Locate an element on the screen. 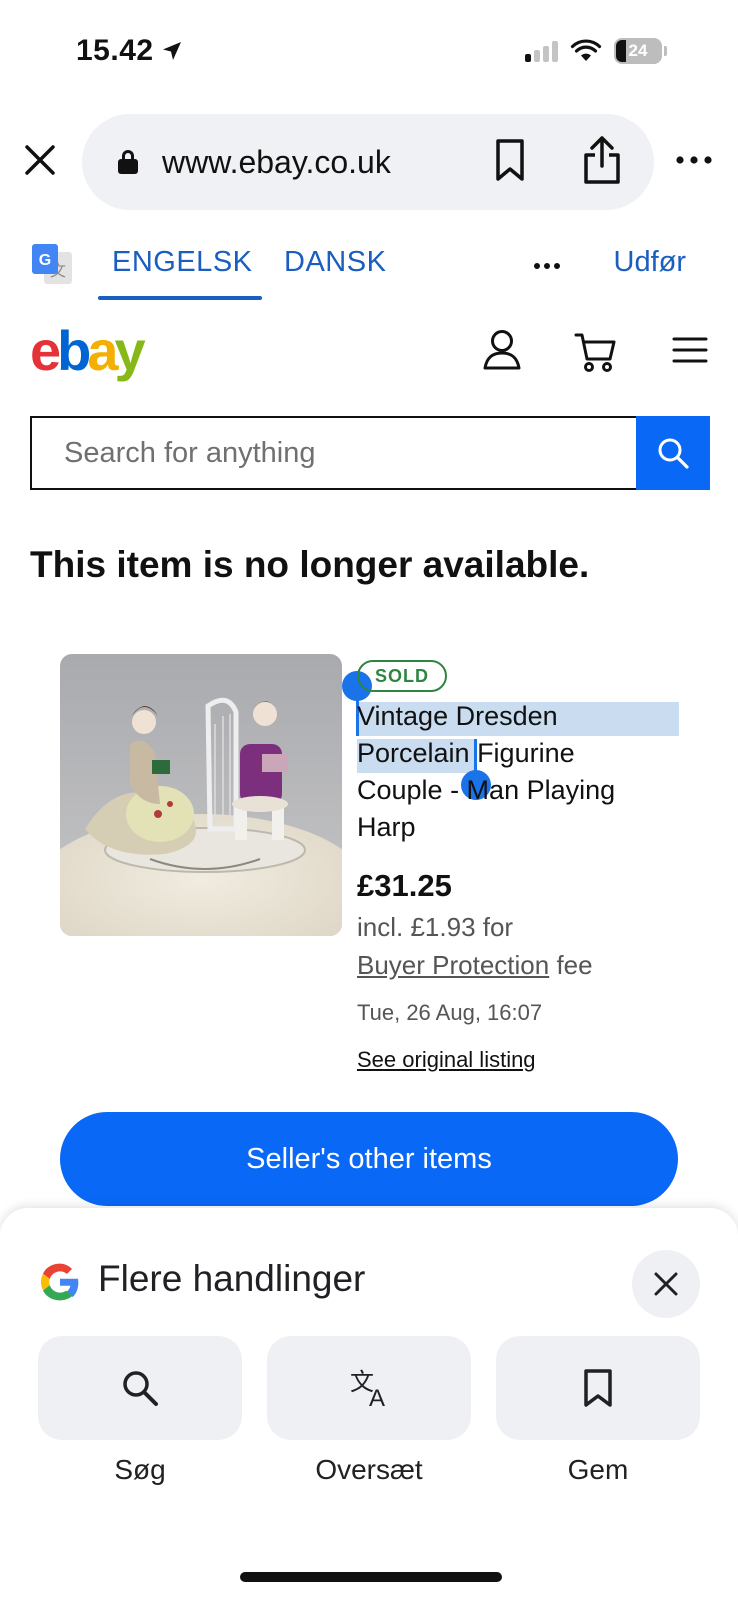 The height and width of the screenshot is (1600, 738). lock-icon is located at coordinates (128, 162).